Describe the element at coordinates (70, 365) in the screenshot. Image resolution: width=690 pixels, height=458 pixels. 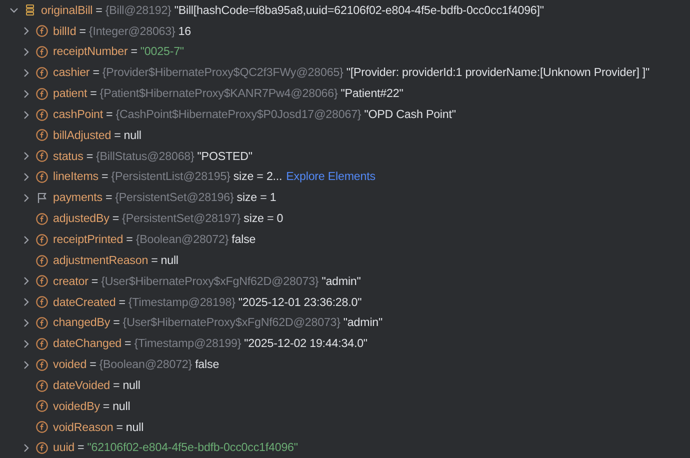
I see `field-name: voided` at that location.